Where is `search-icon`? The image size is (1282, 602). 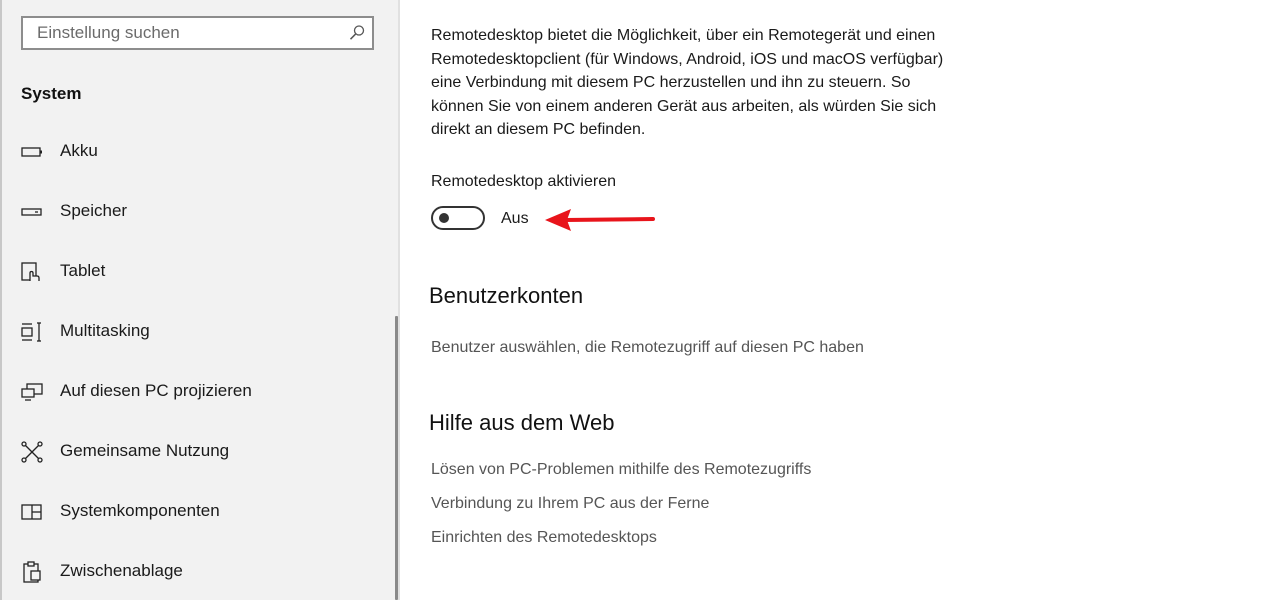
search-icon is located at coordinates (357, 33).